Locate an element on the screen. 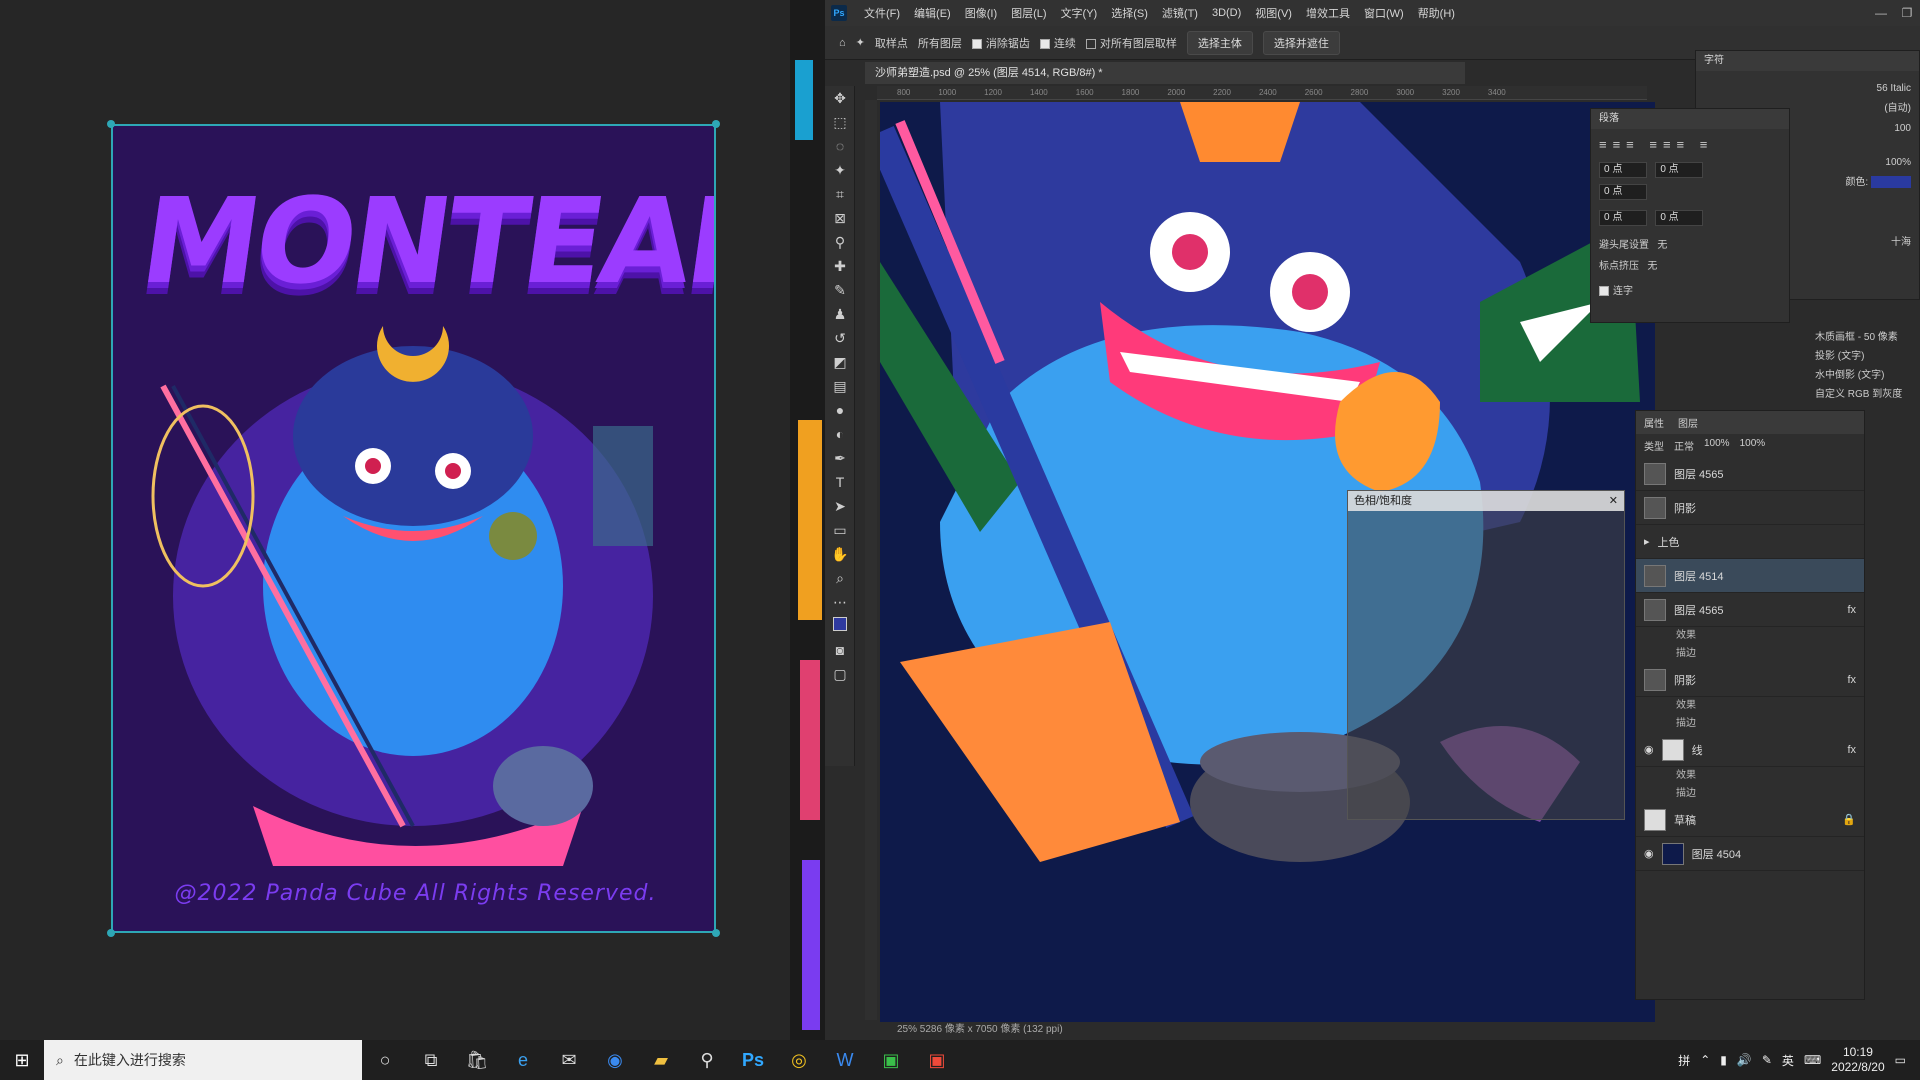 Image resolution: width=1920 pixels, height=1080 pixels. sample-layers-select: 所有图层 is located at coordinates (940, 43).